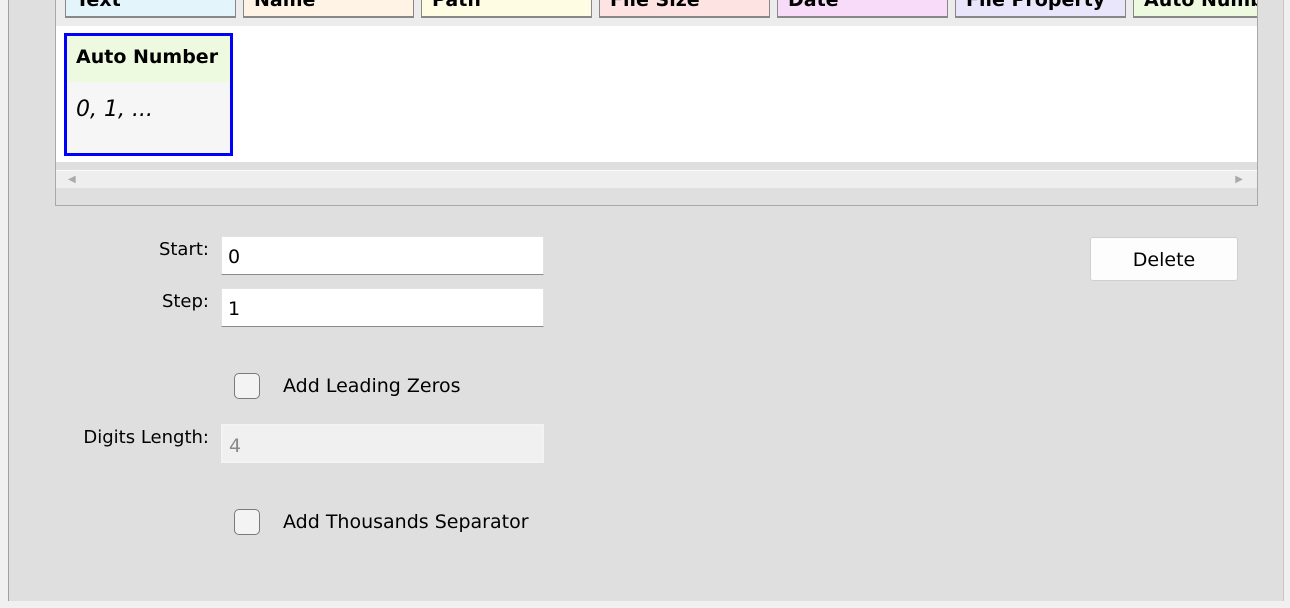 This screenshot has height=608, width=1290. Describe the element at coordinates (862, 9) in the screenshot. I see `token-button: Date` at that location.